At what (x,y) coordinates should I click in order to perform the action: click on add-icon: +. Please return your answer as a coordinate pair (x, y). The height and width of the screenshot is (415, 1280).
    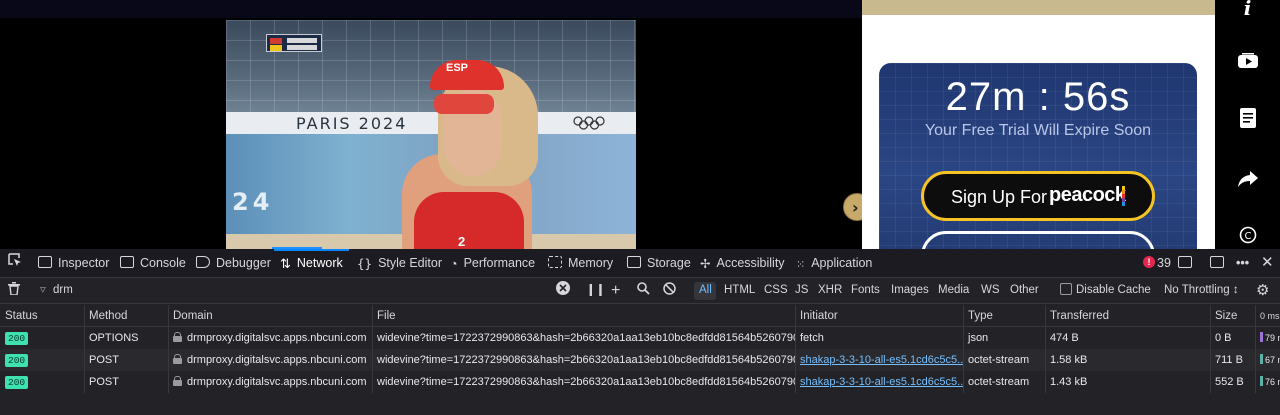
    Looking at the image, I should click on (615, 290).